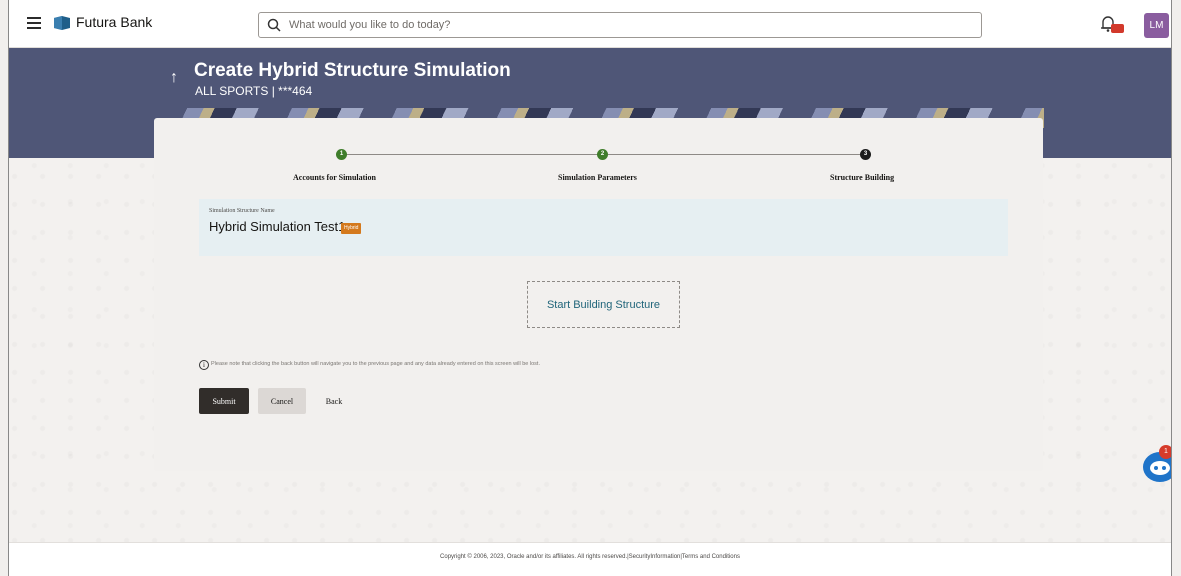 Image resolution: width=1181 pixels, height=576 pixels. I want to click on chatbot-launcher: 1, so click(1156, 464).